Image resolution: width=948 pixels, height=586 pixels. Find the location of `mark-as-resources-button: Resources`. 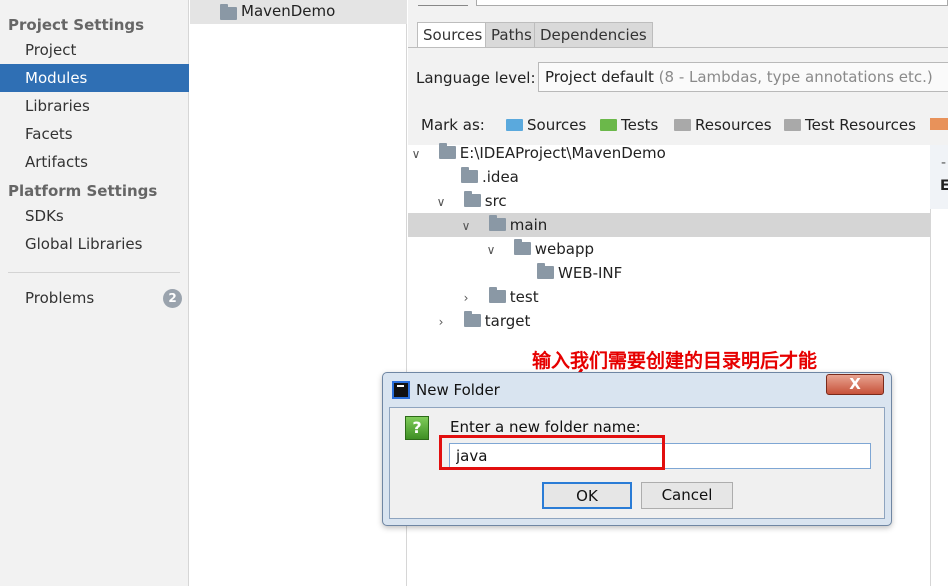

mark-as-resources-button: Resources is located at coordinates (723, 125).